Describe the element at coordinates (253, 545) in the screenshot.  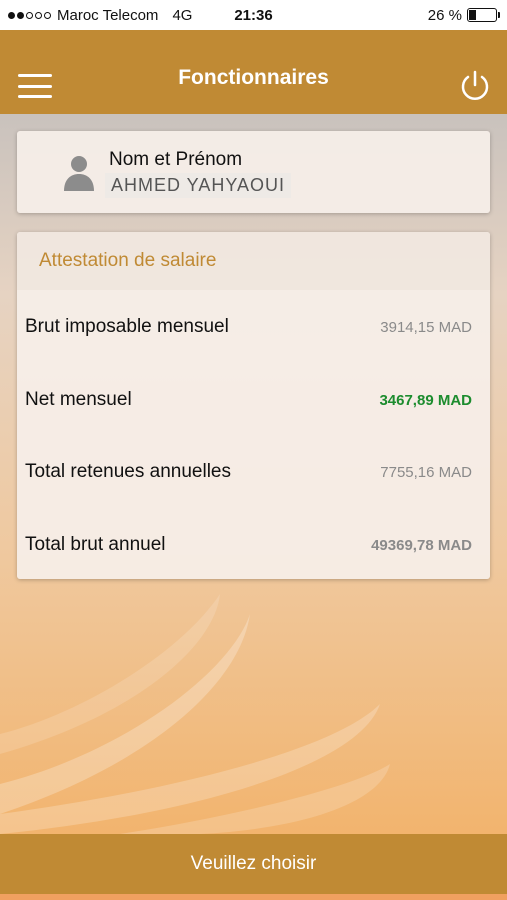
I see `salary-row-brut-annuel: Total brut annuel 49369,78 MAD` at that location.